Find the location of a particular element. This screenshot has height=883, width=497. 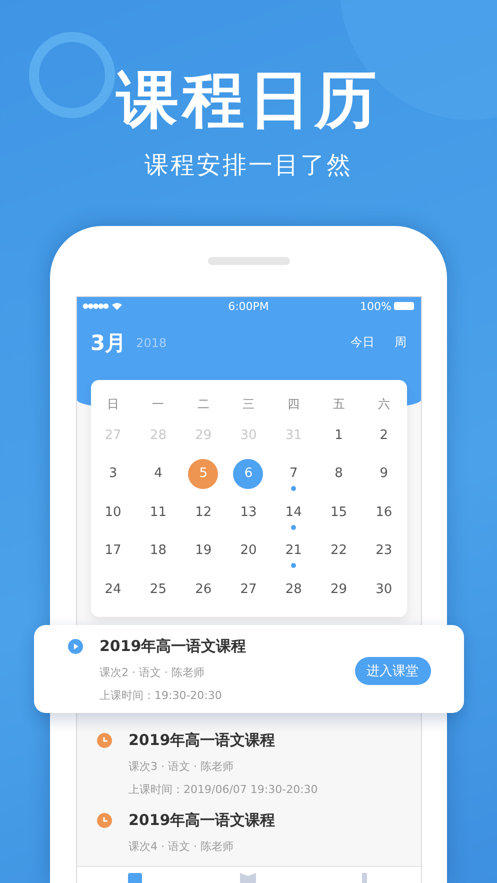

calendar-day: 13 is located at coordinates (248, 512).